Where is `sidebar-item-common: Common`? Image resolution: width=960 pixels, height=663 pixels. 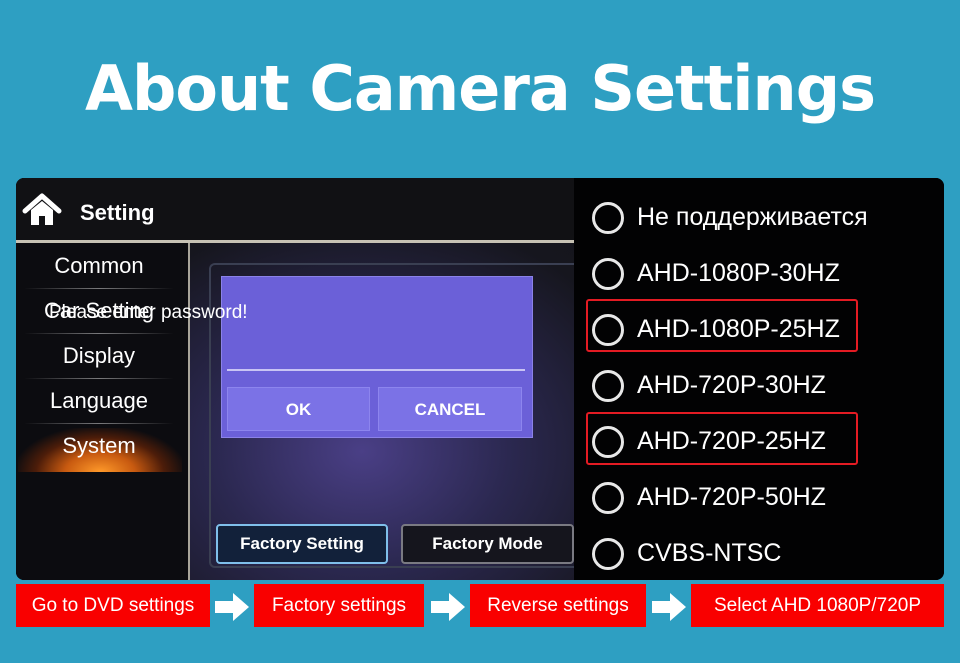 sidebar-item-common: Common is located at coordinates (99, 266).